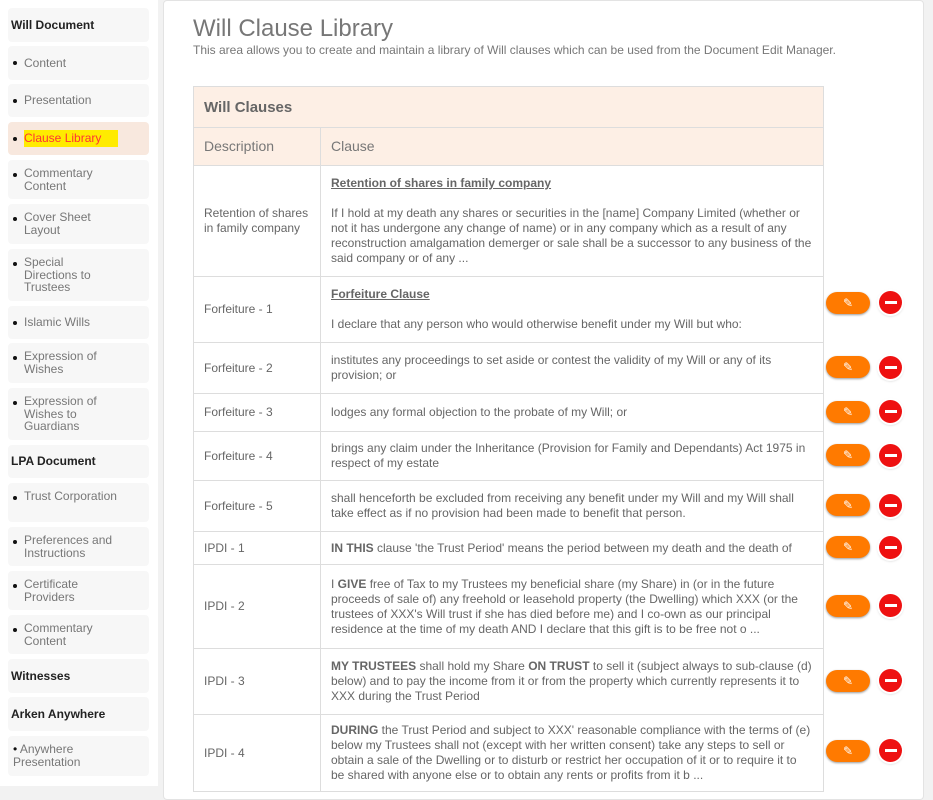 The width and height of the screenshot is (933, 800). What do you see at coordinates (508, 107) in the screenshot?
I see `table-title: Will Clauses` at bounding box center [508, 107].